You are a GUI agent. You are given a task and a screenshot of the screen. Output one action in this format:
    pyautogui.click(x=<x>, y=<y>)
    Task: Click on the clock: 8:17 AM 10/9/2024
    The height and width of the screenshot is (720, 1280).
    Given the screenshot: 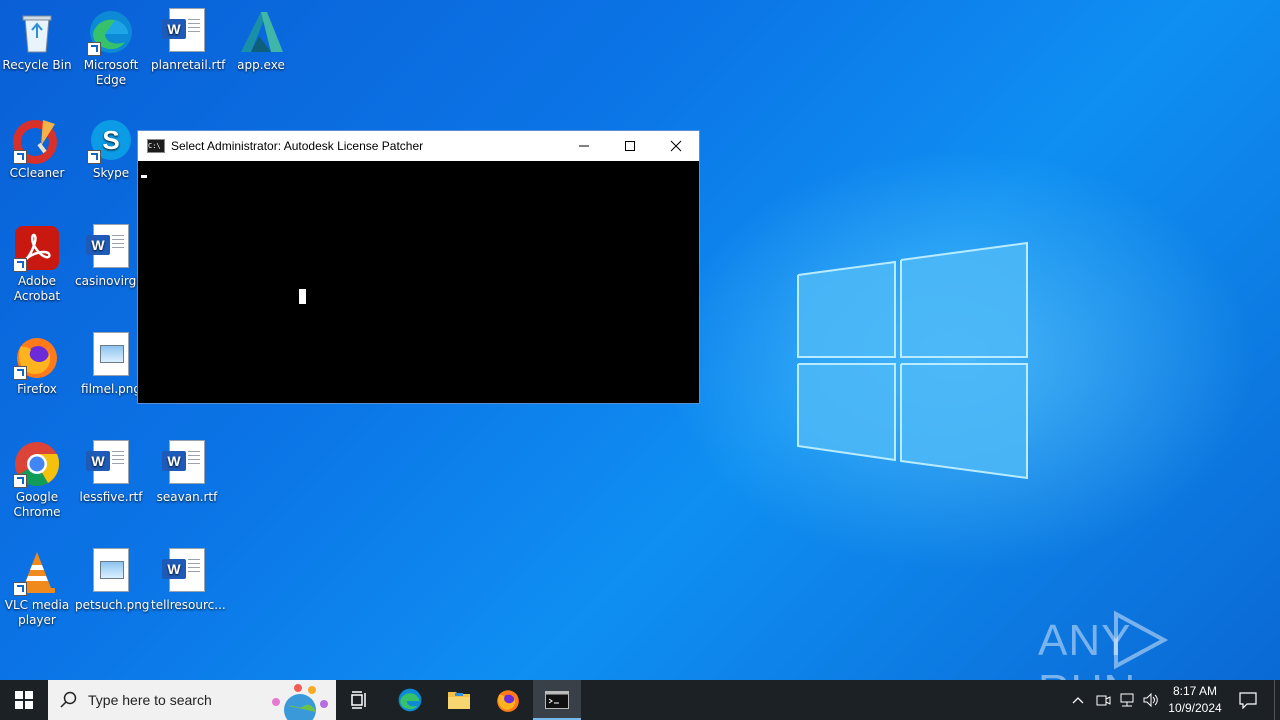 What is the action you would take?
    pyautogui.click(x=1195, y=700)
    